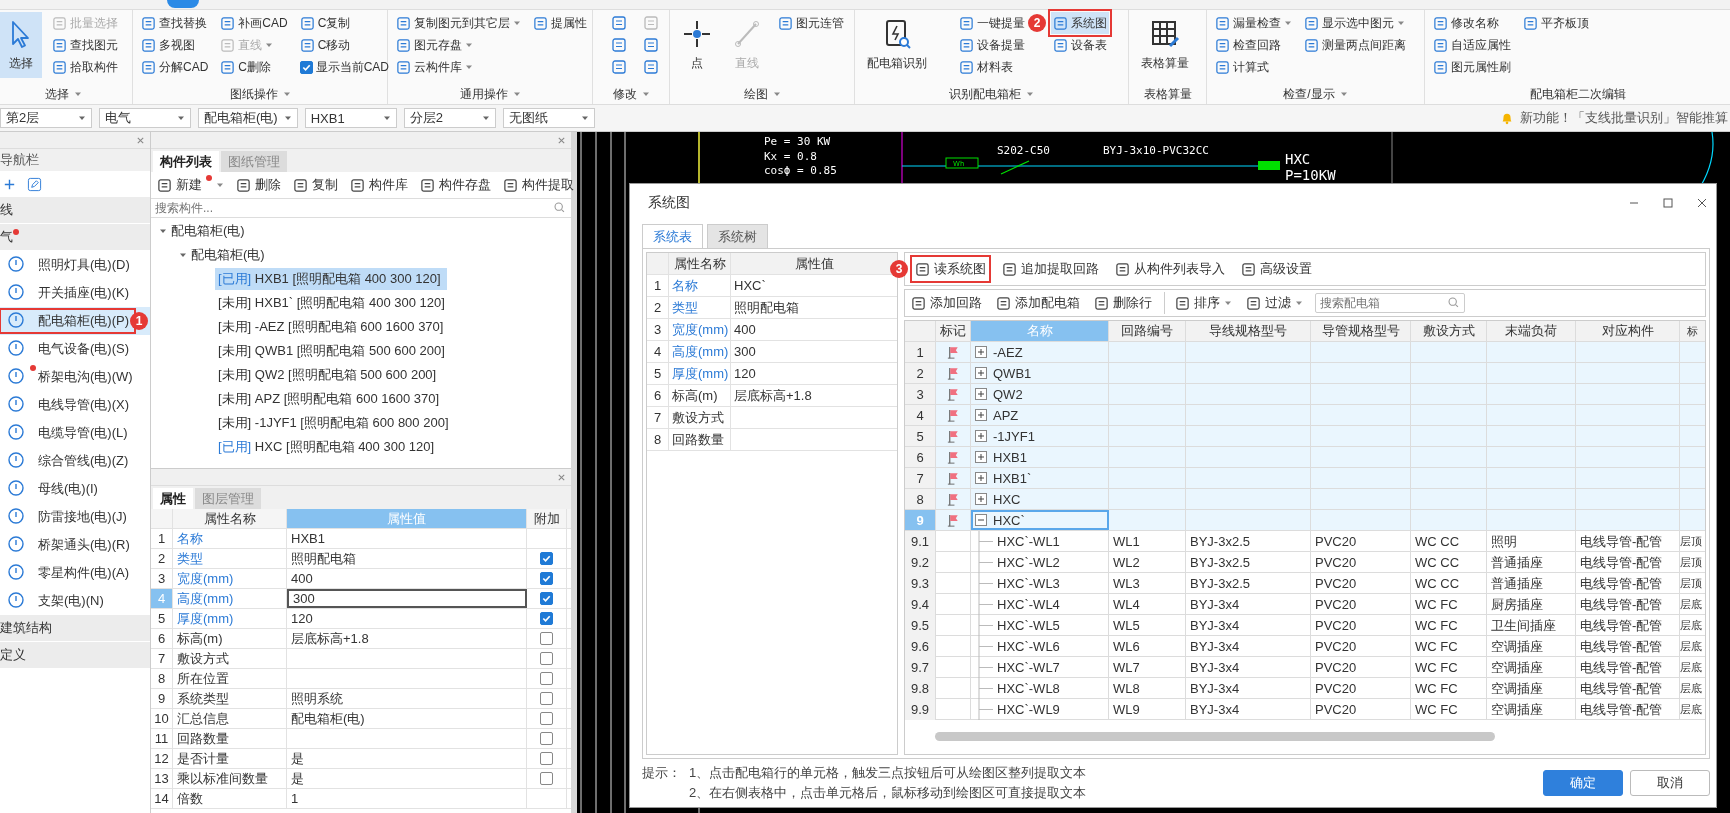 This screenshot has height=813, width=1730. Describe the element at coordinates (1050, 269) in the screenshot. I see `toolbar-button: 追加提取回路` at that location.